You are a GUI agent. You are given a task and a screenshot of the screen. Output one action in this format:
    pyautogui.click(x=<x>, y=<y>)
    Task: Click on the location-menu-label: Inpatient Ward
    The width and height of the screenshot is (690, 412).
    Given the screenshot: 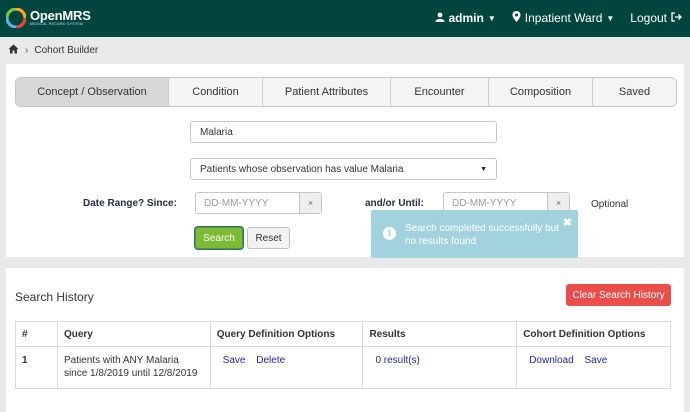 What is the action you would take?
    pyautogui.click(x=563, y=18)
    